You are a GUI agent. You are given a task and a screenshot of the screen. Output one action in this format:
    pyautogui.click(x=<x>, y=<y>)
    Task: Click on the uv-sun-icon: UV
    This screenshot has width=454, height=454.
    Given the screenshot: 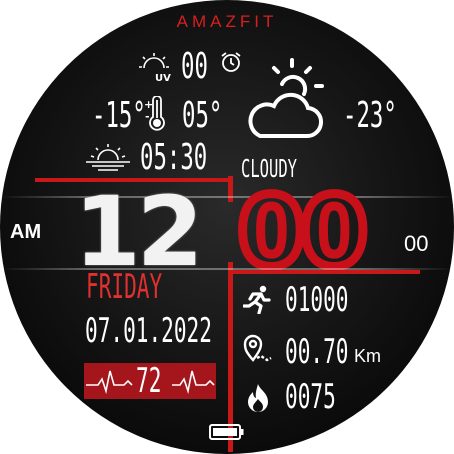 What is the action you would take?
    pyautogui.click(x=156, y=68)
    